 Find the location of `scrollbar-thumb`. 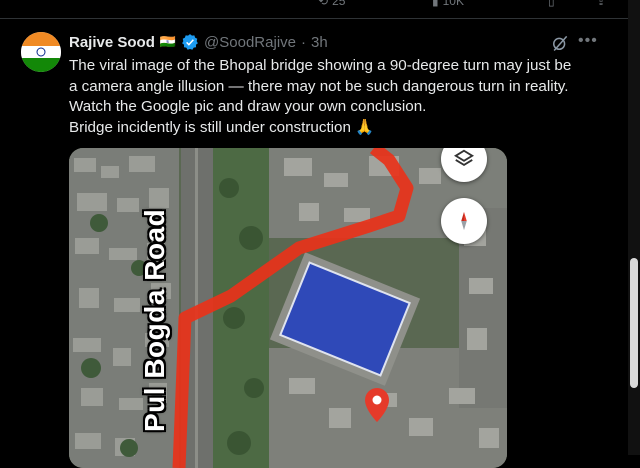

scrollbar-thumb is located at coordinates (634, 323).